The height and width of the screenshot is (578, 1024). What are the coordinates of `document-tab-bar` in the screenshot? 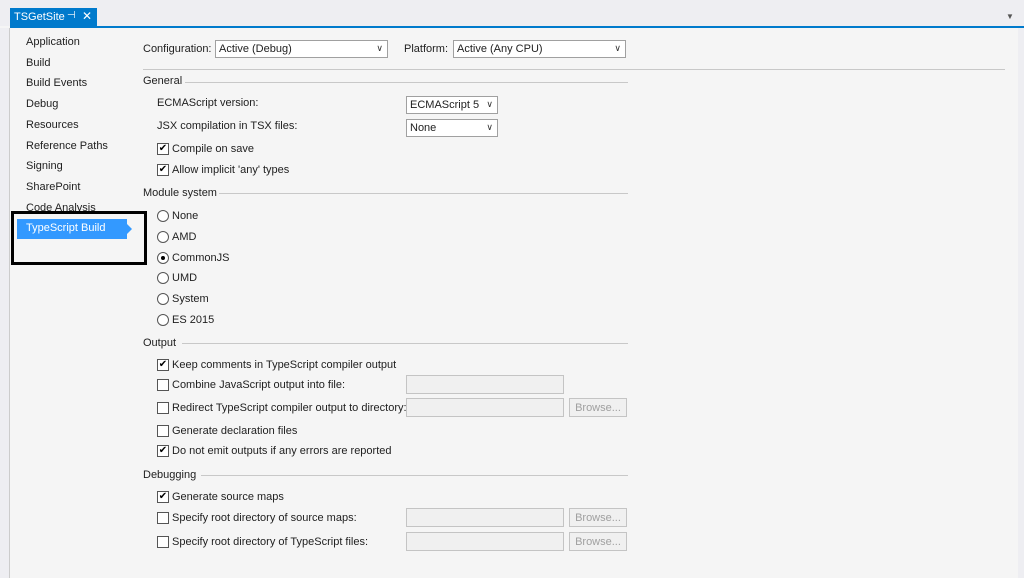 It's located at (512, 13).